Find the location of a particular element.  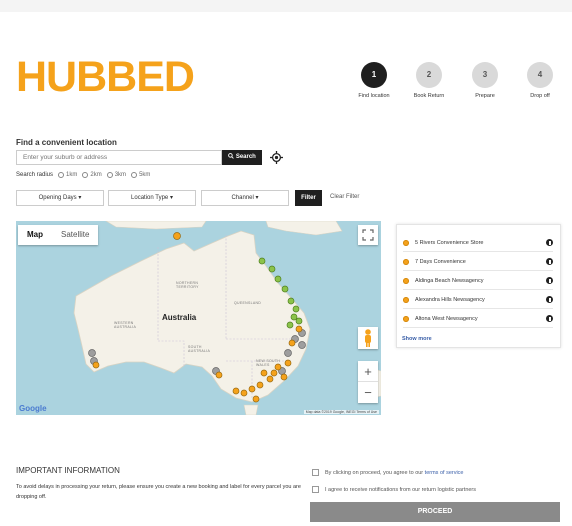

proceed-button: PROCEED is located at coordinates (435, 512).